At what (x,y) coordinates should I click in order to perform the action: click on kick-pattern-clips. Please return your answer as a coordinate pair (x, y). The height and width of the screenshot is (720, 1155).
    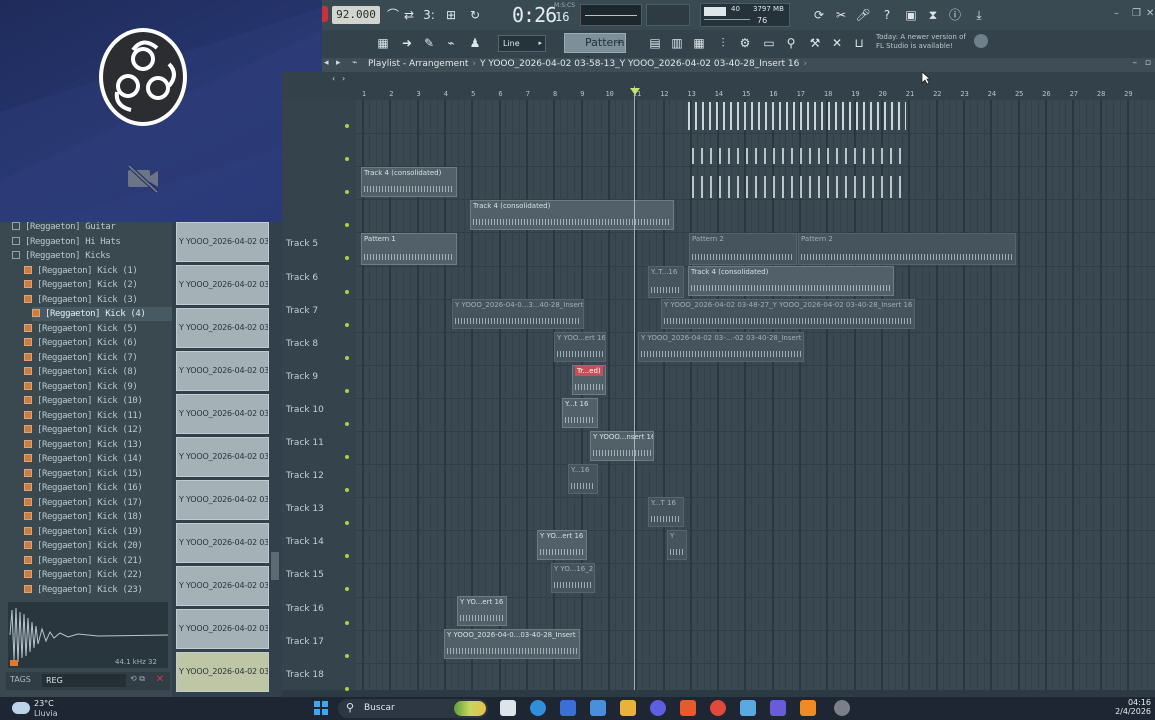
    Looking at the image, I should click on (797, 116).